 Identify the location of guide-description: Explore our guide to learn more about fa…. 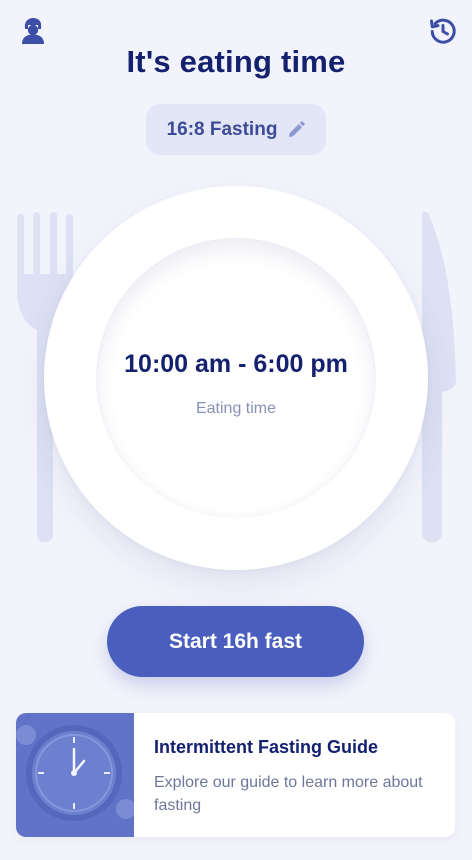
(288, 794).